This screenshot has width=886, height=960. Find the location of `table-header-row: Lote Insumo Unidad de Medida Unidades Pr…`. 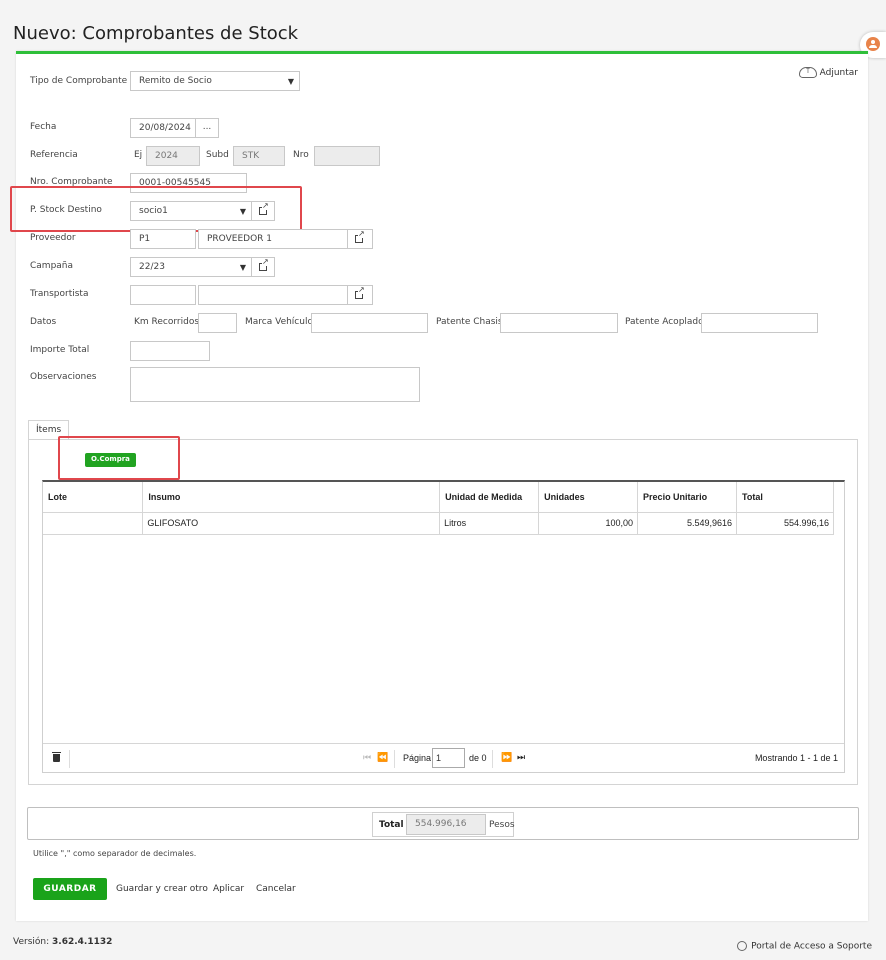

table-header-row: Lote Insumo Unidad de Medida Unidades Pr… is located at coordinates (438, 497).